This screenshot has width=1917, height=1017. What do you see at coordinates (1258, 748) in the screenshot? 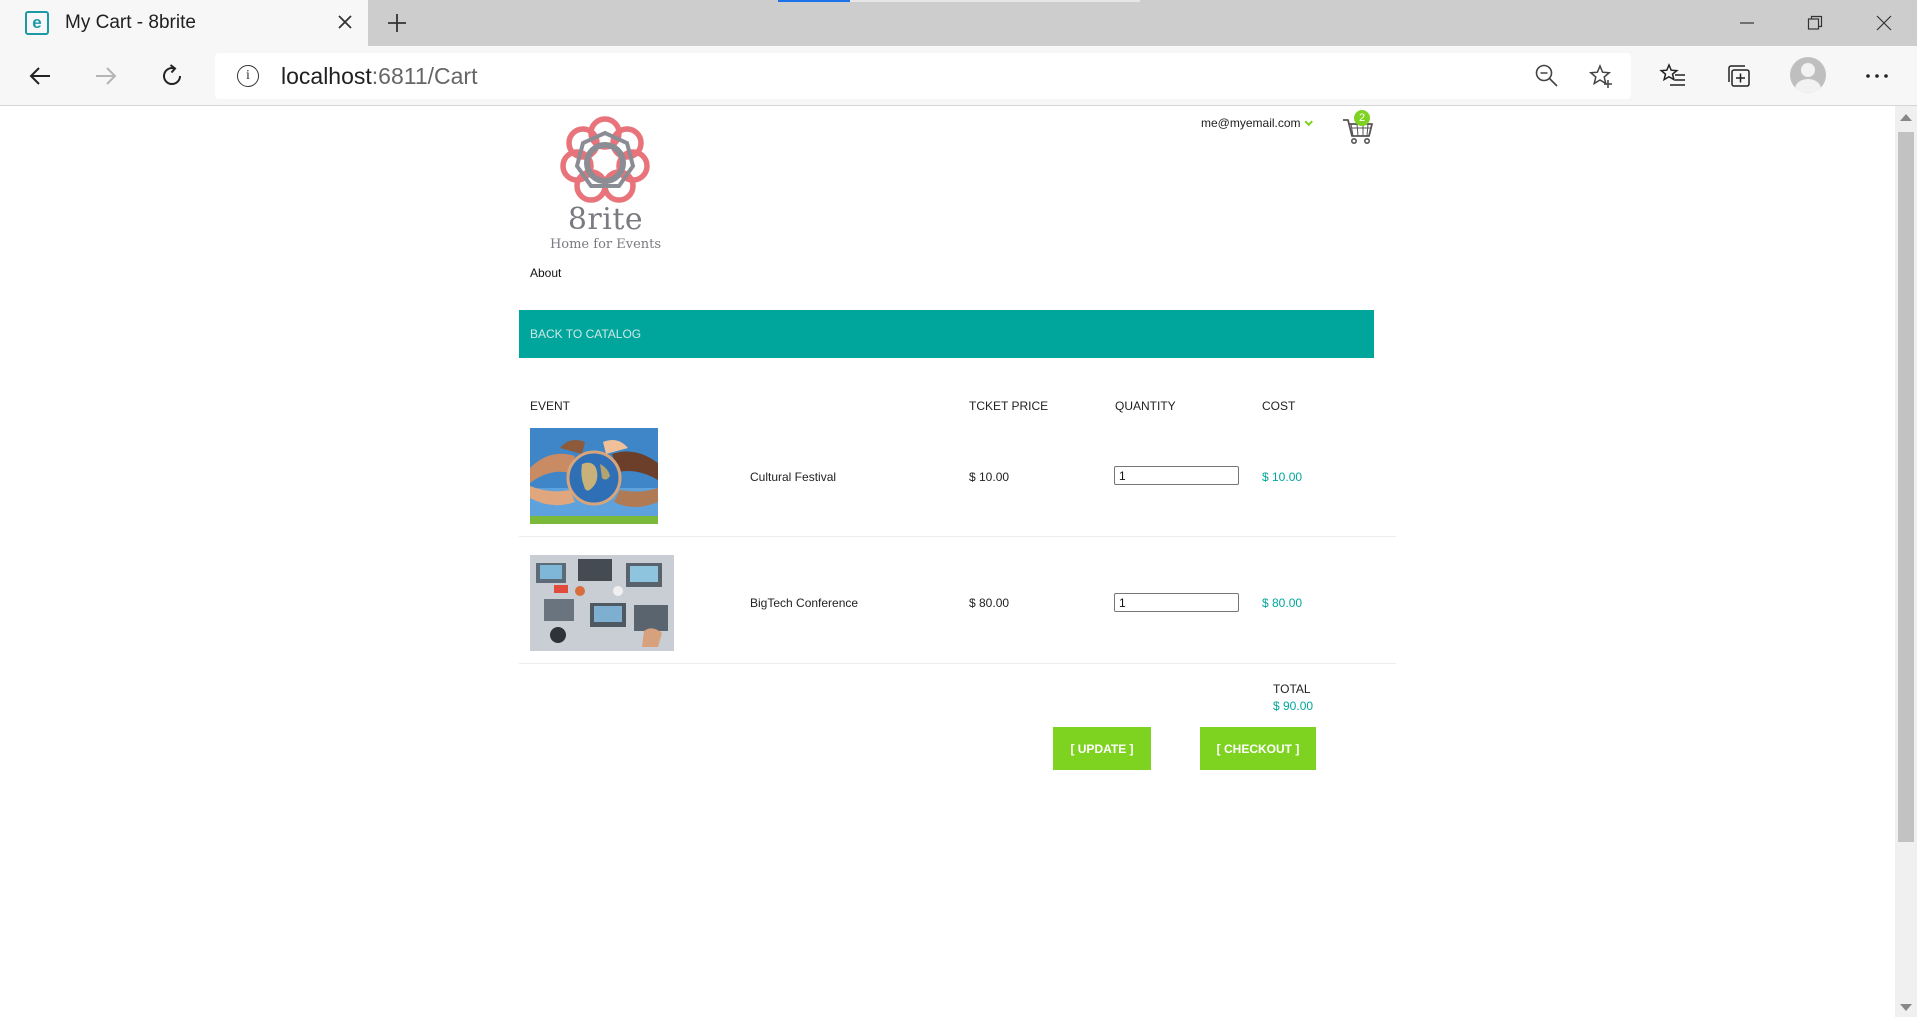
I see `checkout-button: [ CHECKOUT ]` at bounding box center [1258, 748].